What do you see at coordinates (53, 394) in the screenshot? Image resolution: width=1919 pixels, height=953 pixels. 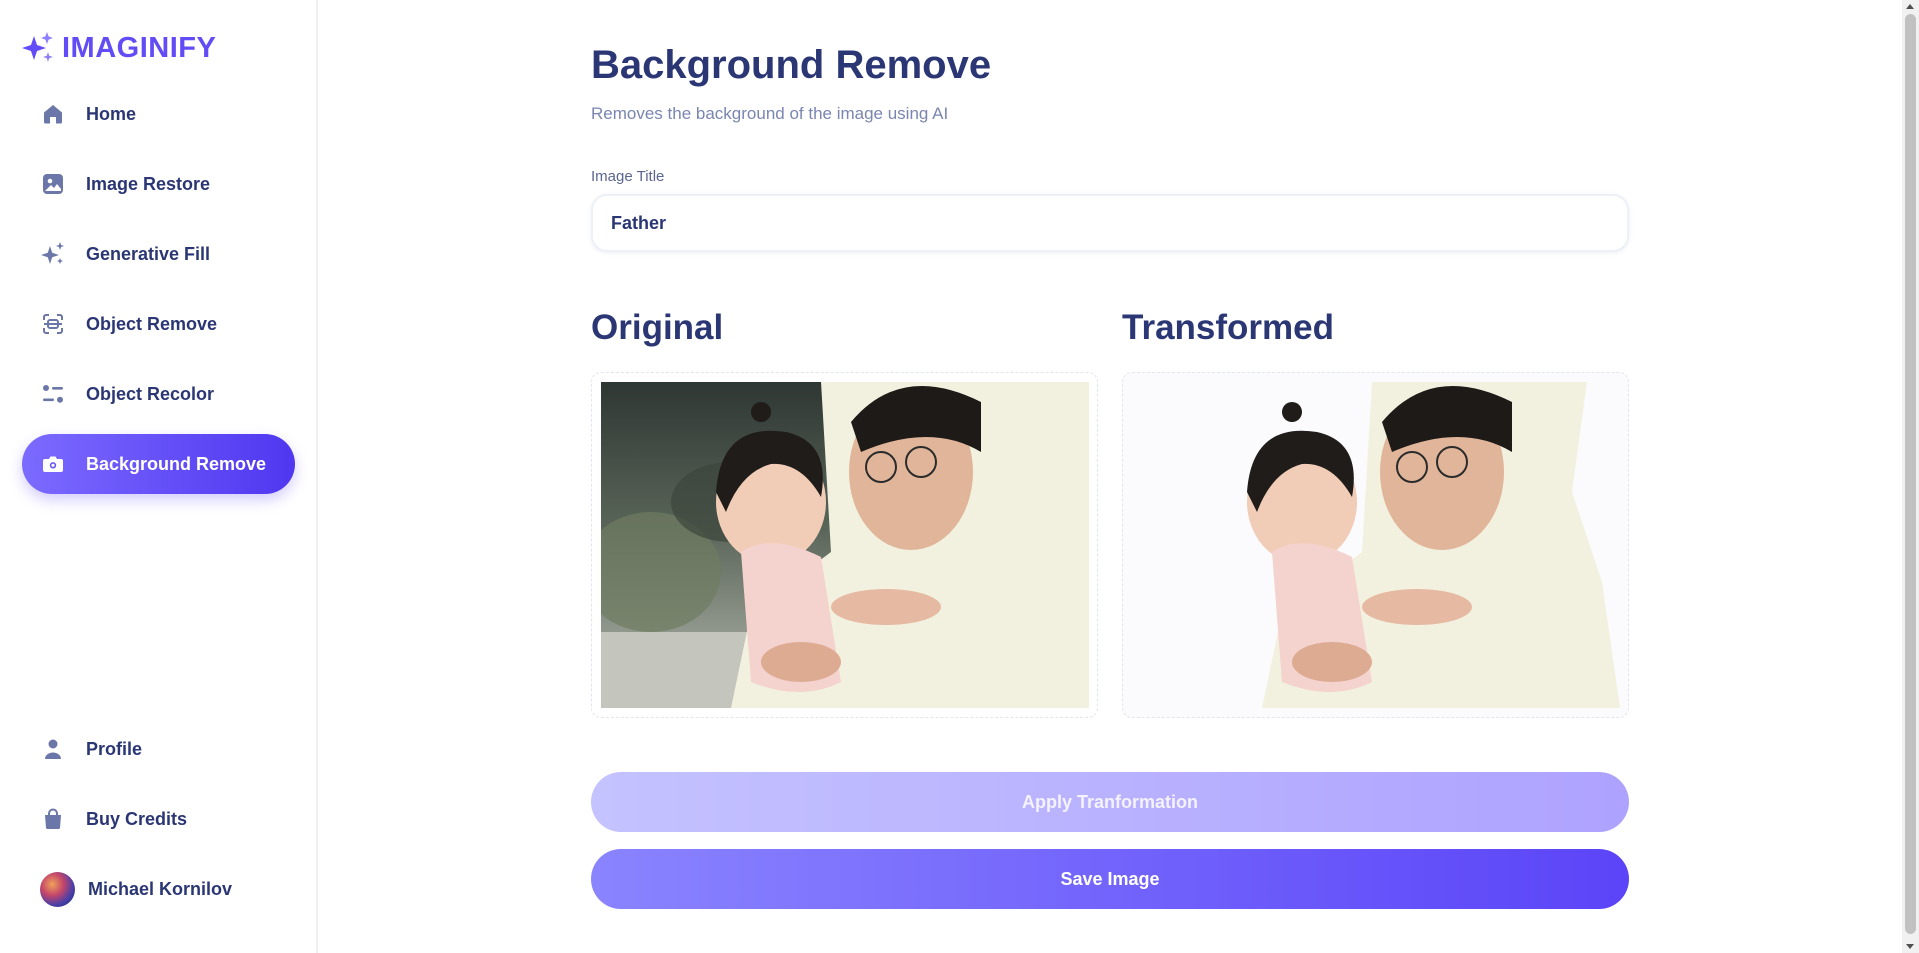 I see `filter-icon` at bounding box center [53, 394].